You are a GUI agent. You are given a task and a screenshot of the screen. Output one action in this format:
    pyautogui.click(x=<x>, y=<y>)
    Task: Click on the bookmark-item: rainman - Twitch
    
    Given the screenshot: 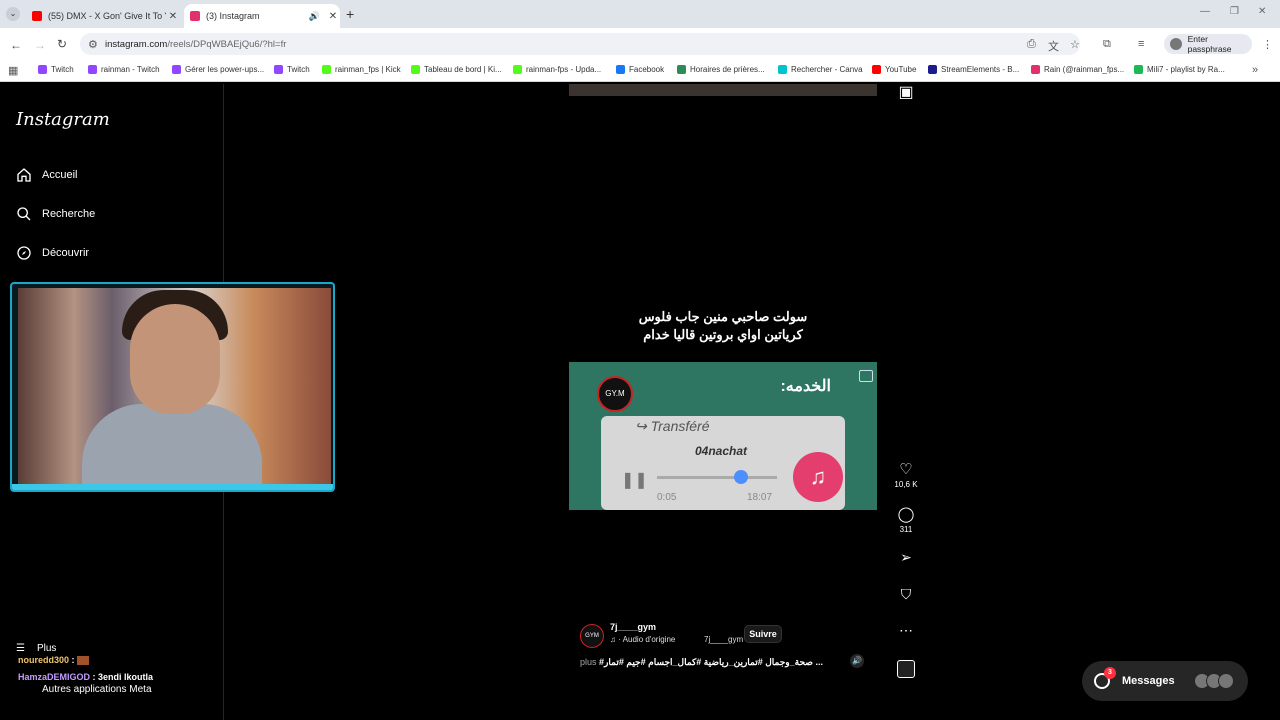 What is the action you would take?
    pyautogui.click(x=124, y=69)
    